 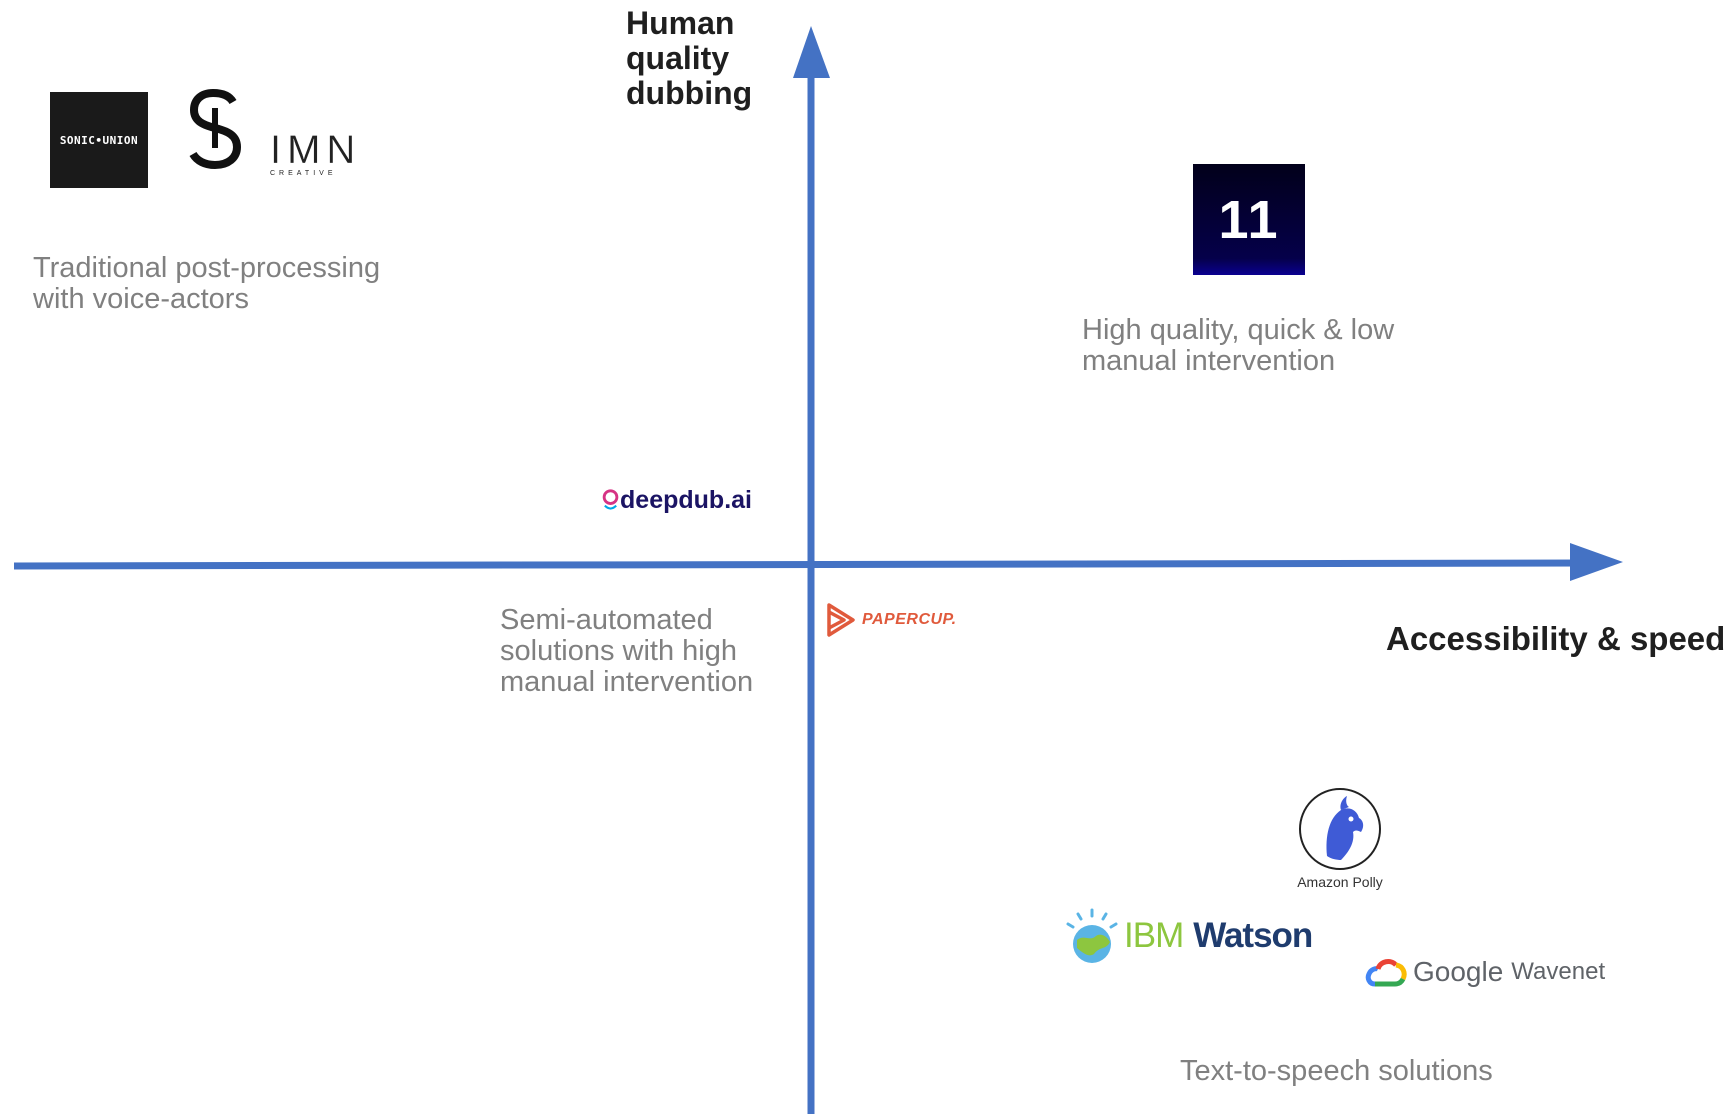 I want to click on s-logo, so click(x=216, y=129).